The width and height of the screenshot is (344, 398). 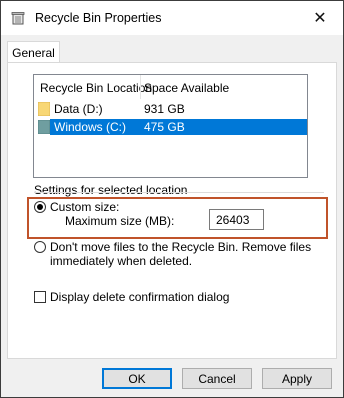 I want to click on list-item-data-drive: Data (D:) 931 GB, so click(x=170, y=109).